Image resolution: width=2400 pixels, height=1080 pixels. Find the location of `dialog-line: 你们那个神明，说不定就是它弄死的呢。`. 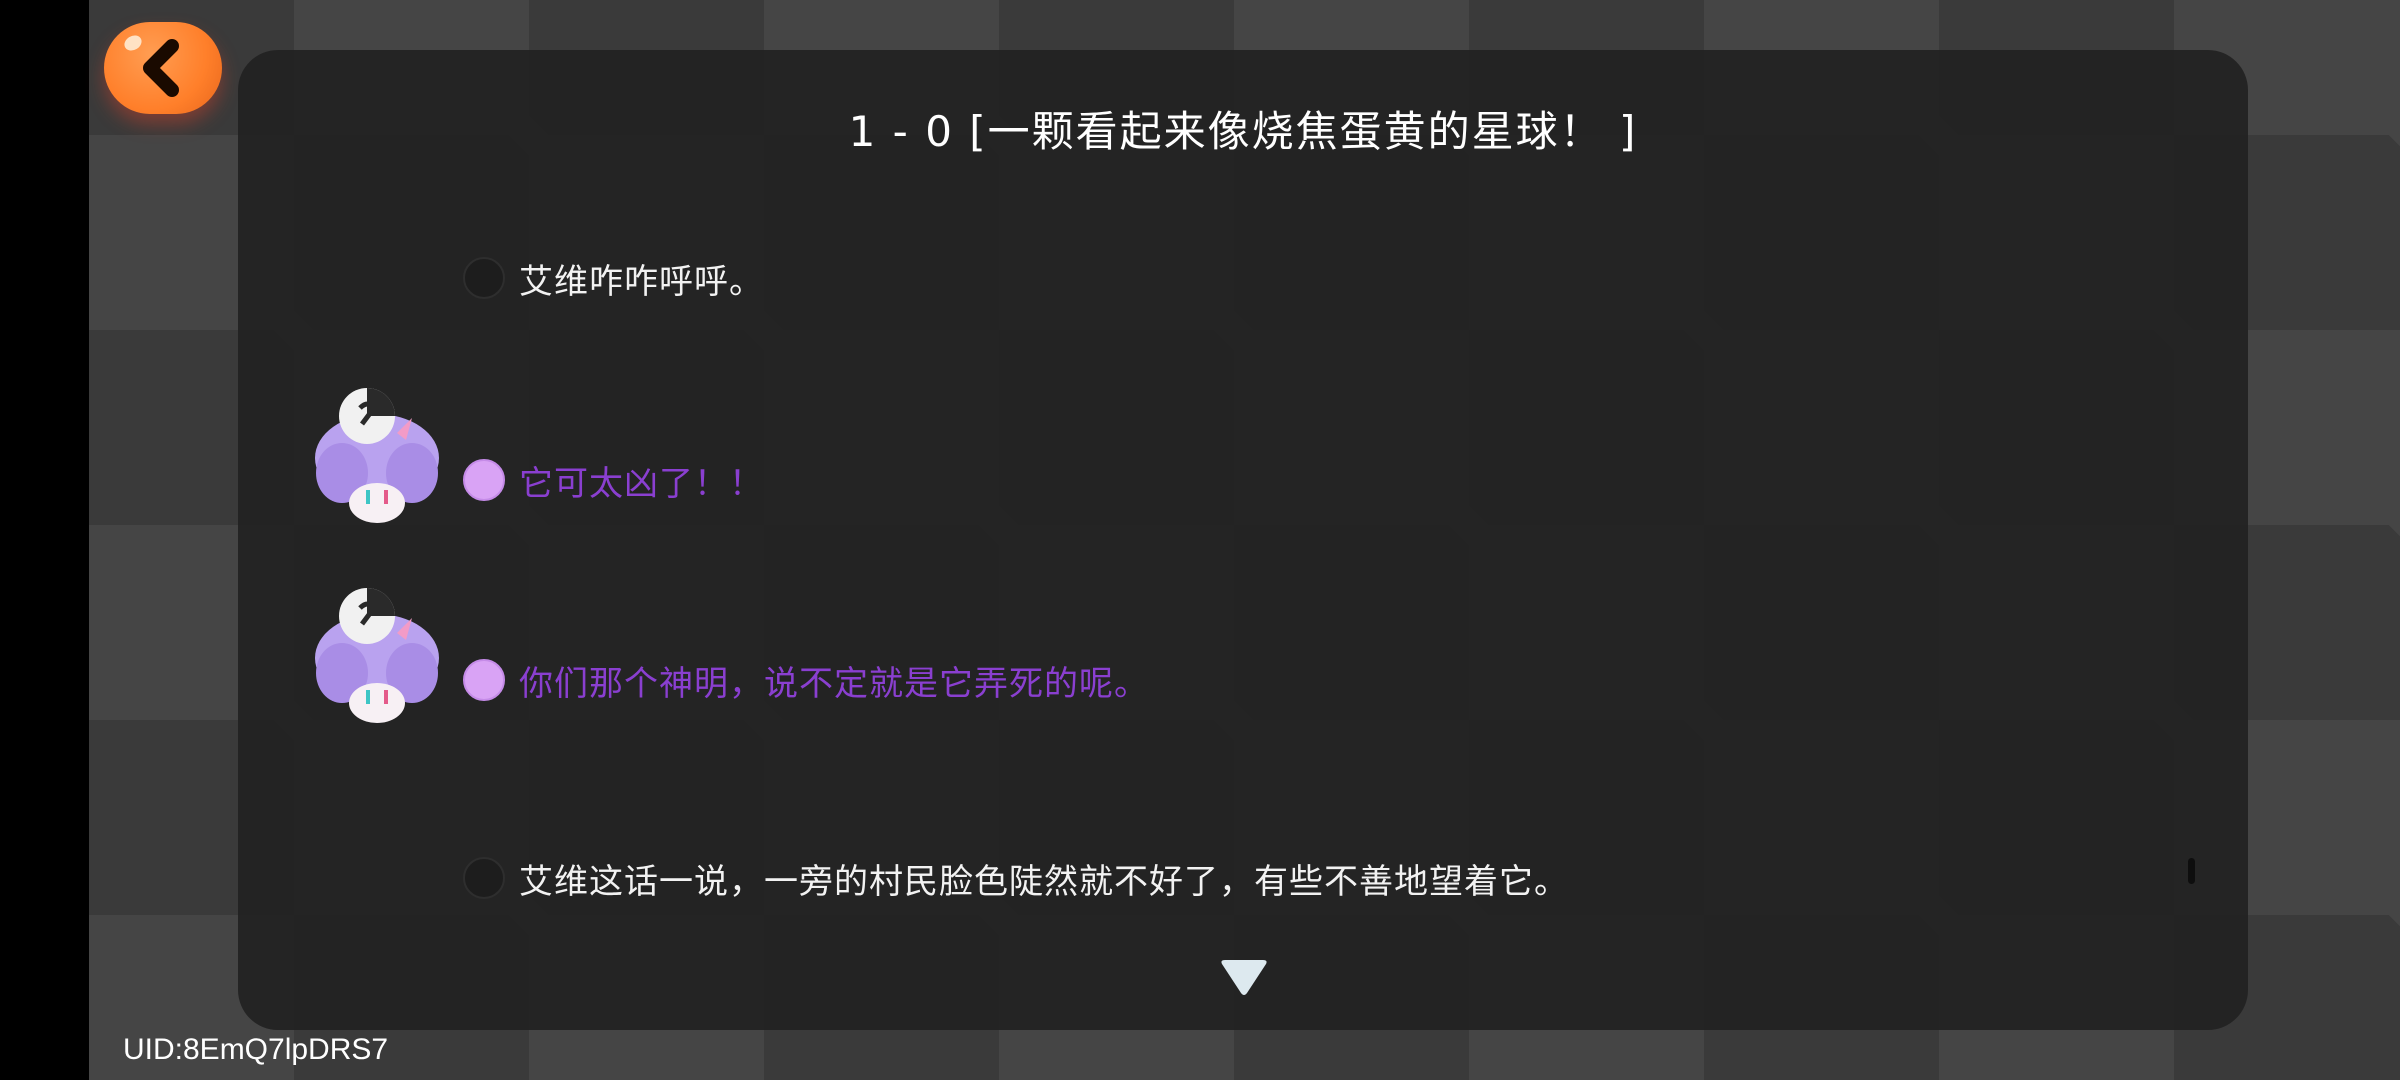

dialog-line: 你们那个神明，说不定就是它弄死的呢。 is located at coordinates (806, 680).